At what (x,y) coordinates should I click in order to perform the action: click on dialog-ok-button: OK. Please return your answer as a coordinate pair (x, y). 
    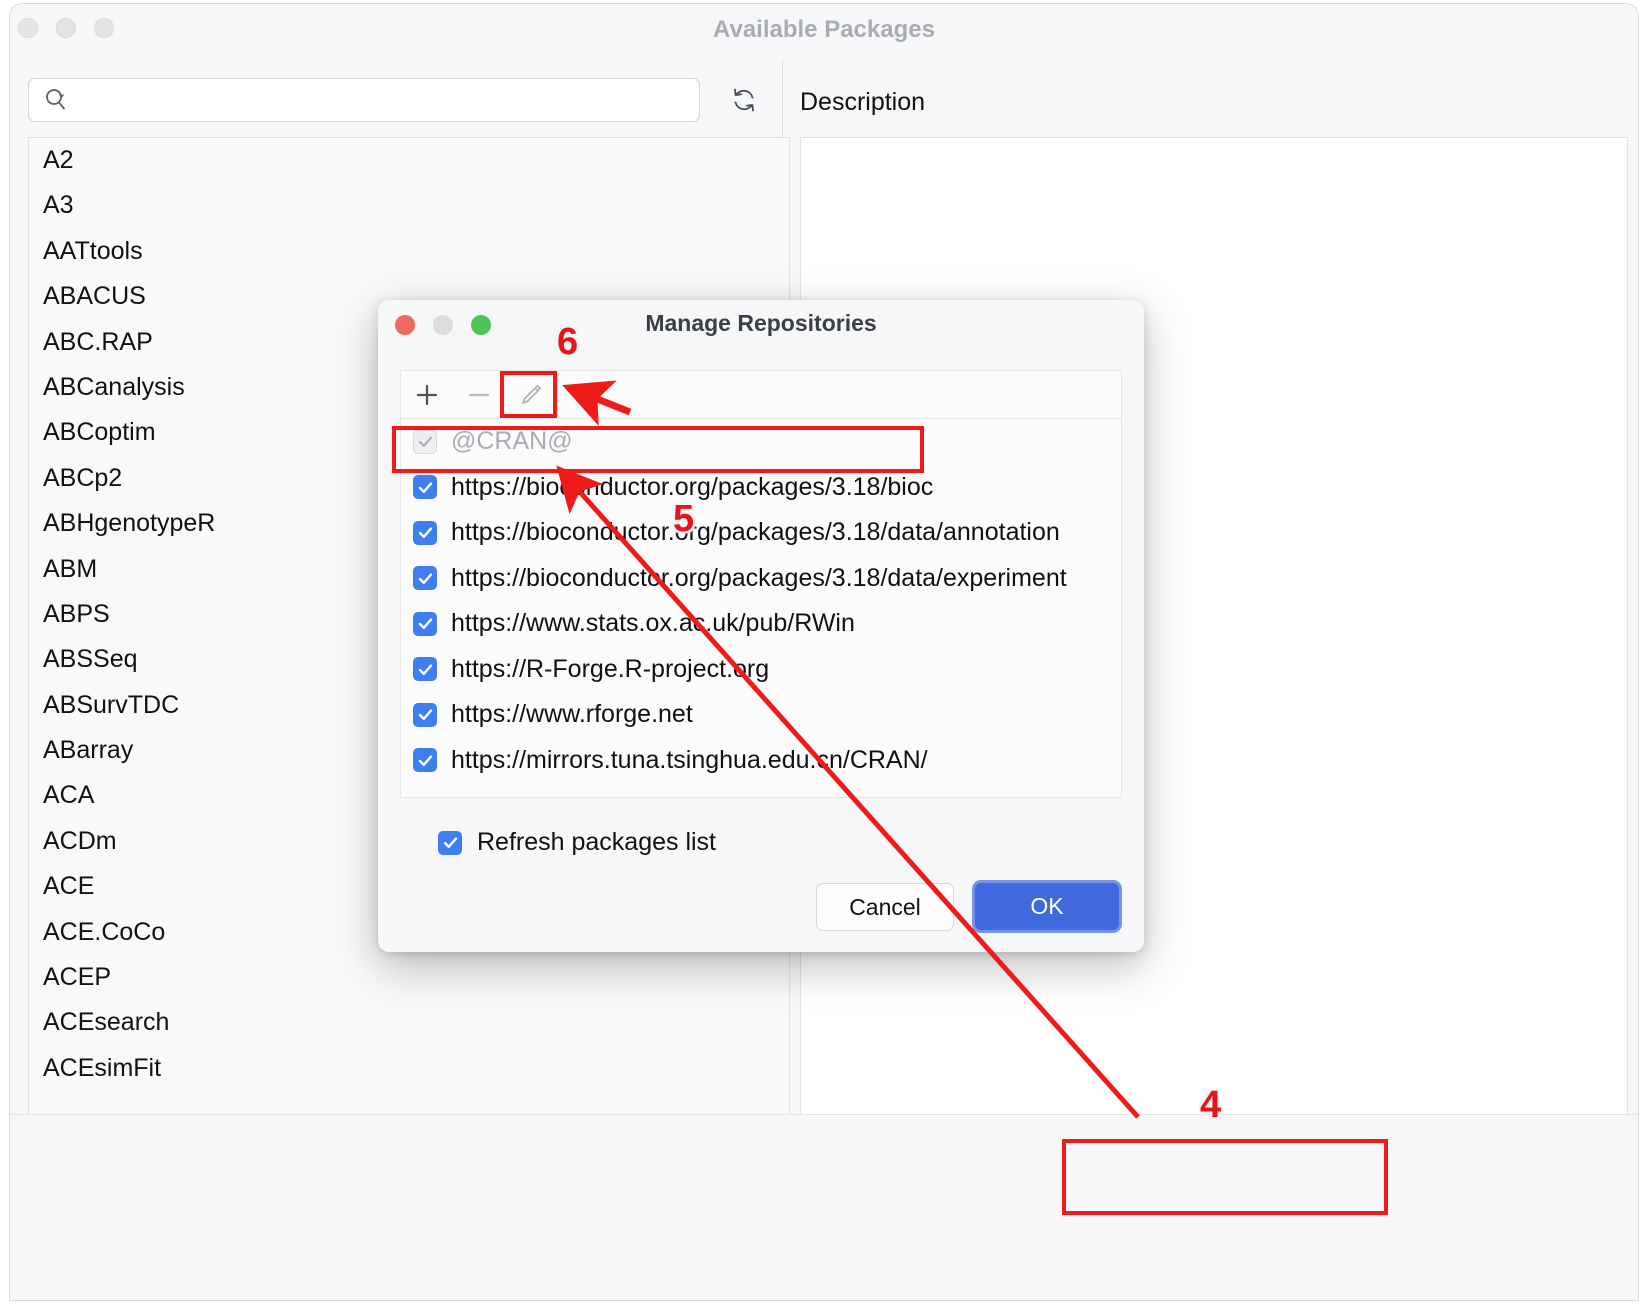
    Looking at the image, I should click on (1047, 906).